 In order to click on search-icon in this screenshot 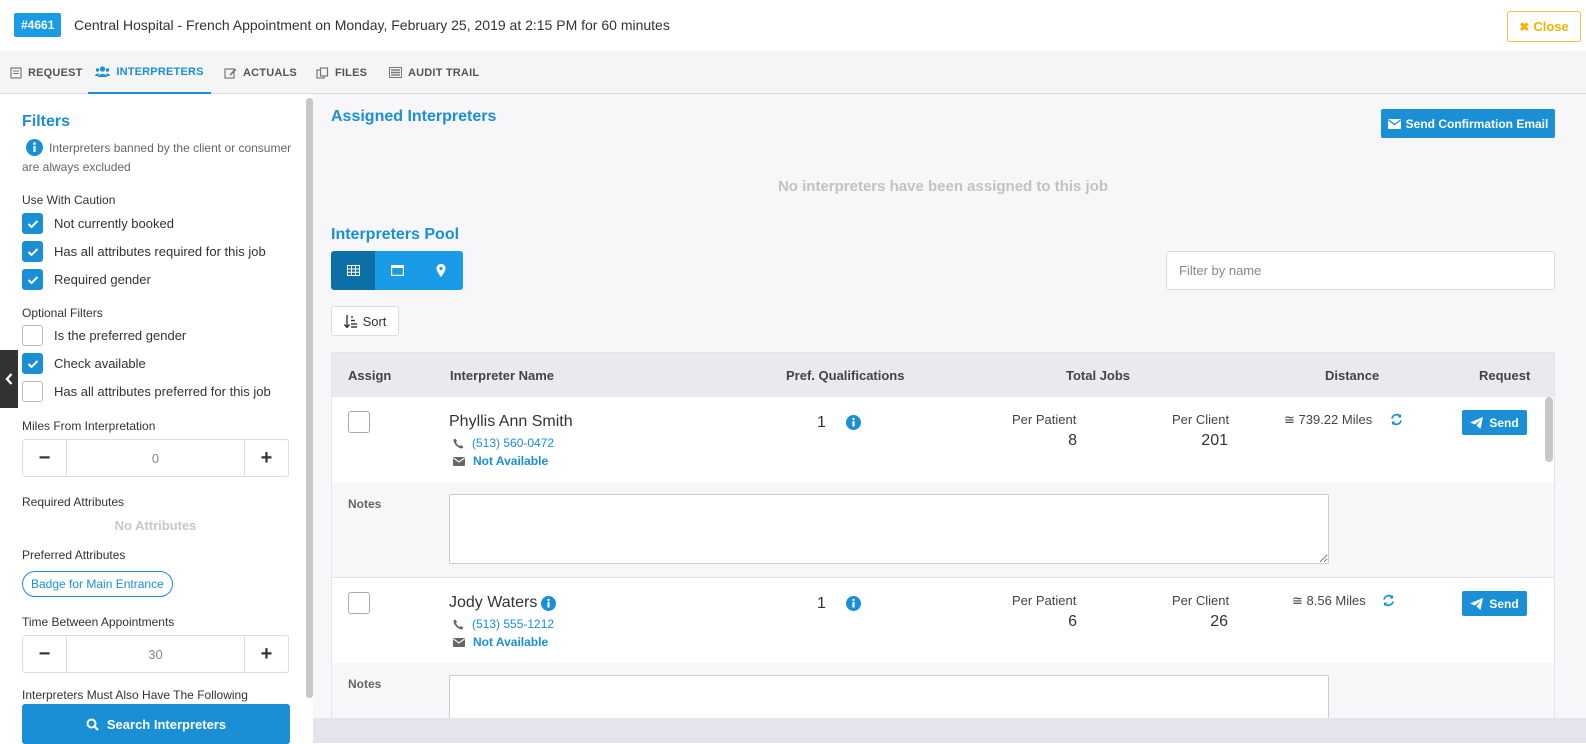, I will do `click(92, 724)`.